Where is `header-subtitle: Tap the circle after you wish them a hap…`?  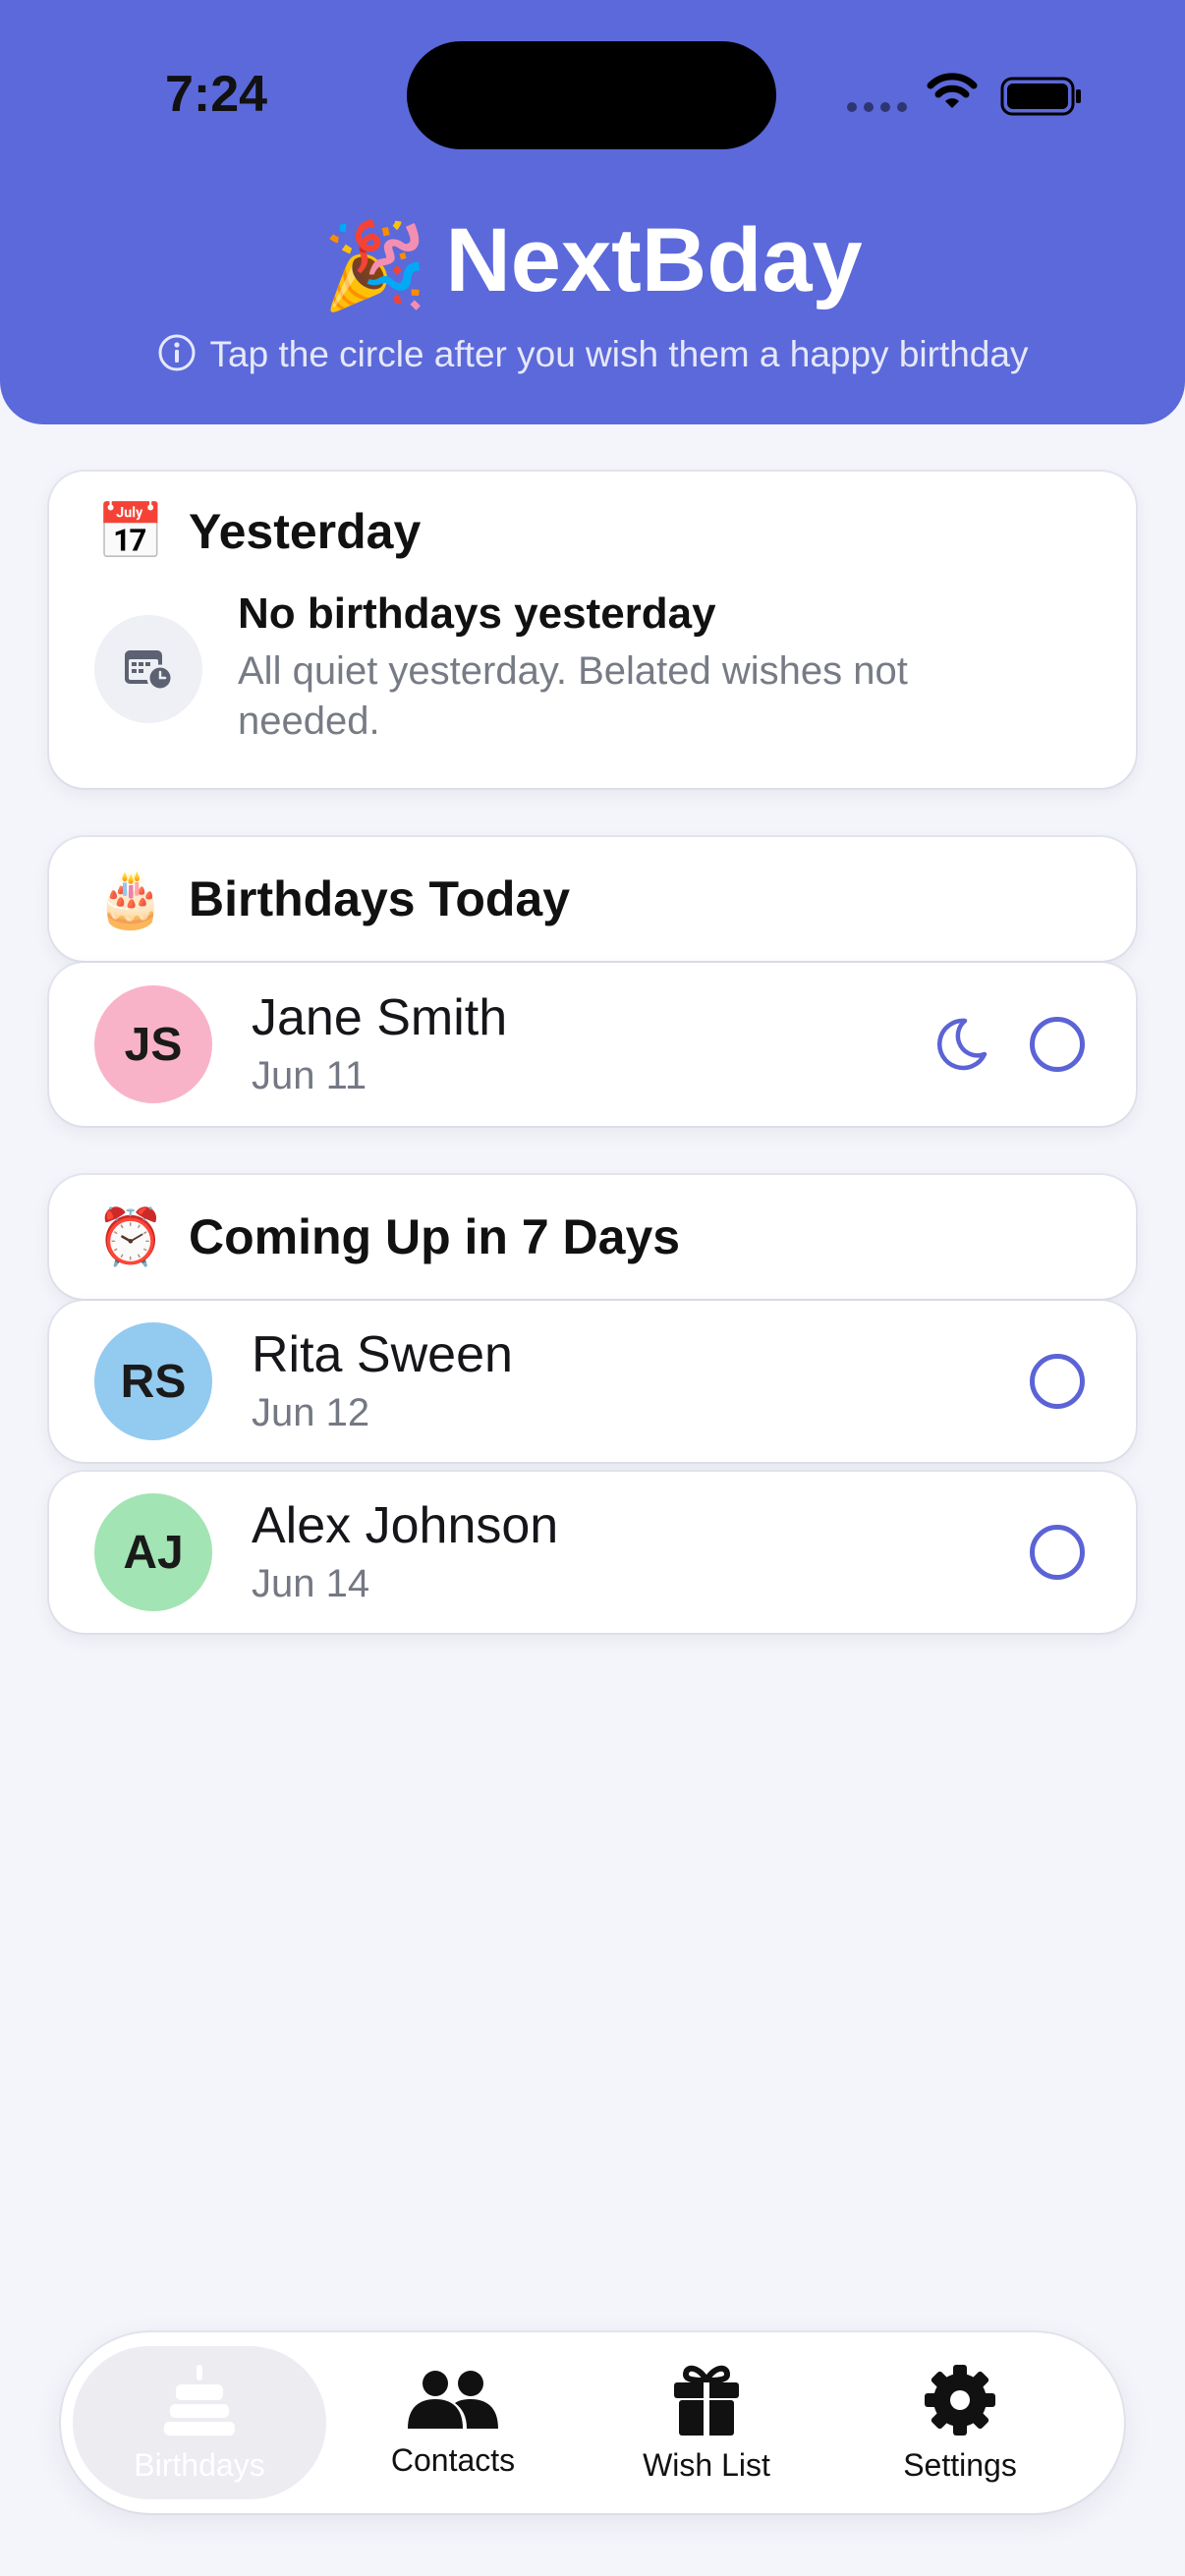 header-subtitle: Tap the circle after you wish them a hap… is located at coordinates (592, 354).